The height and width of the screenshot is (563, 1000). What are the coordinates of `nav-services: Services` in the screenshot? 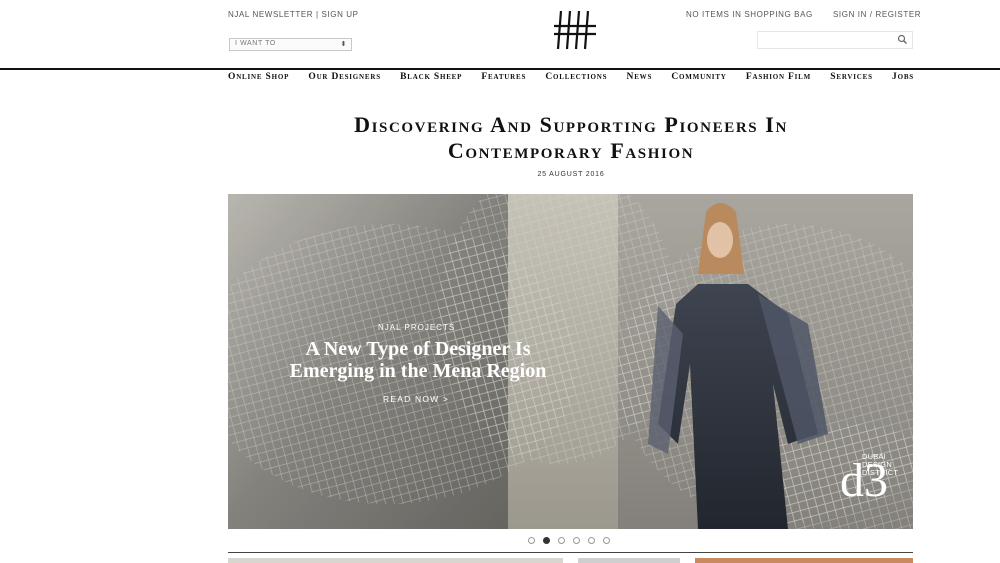 It's located at (851, 77).